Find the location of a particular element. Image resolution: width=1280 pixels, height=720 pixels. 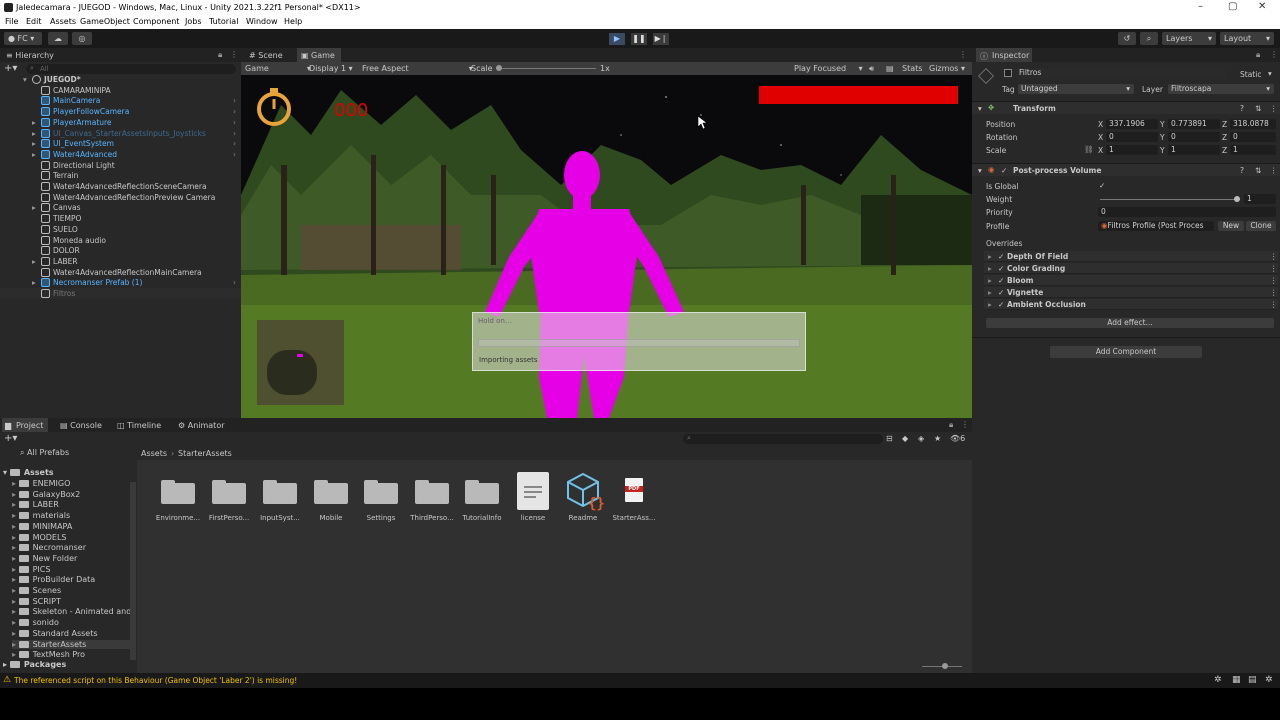

active-checkbox is located at coordinates (1008, 73).